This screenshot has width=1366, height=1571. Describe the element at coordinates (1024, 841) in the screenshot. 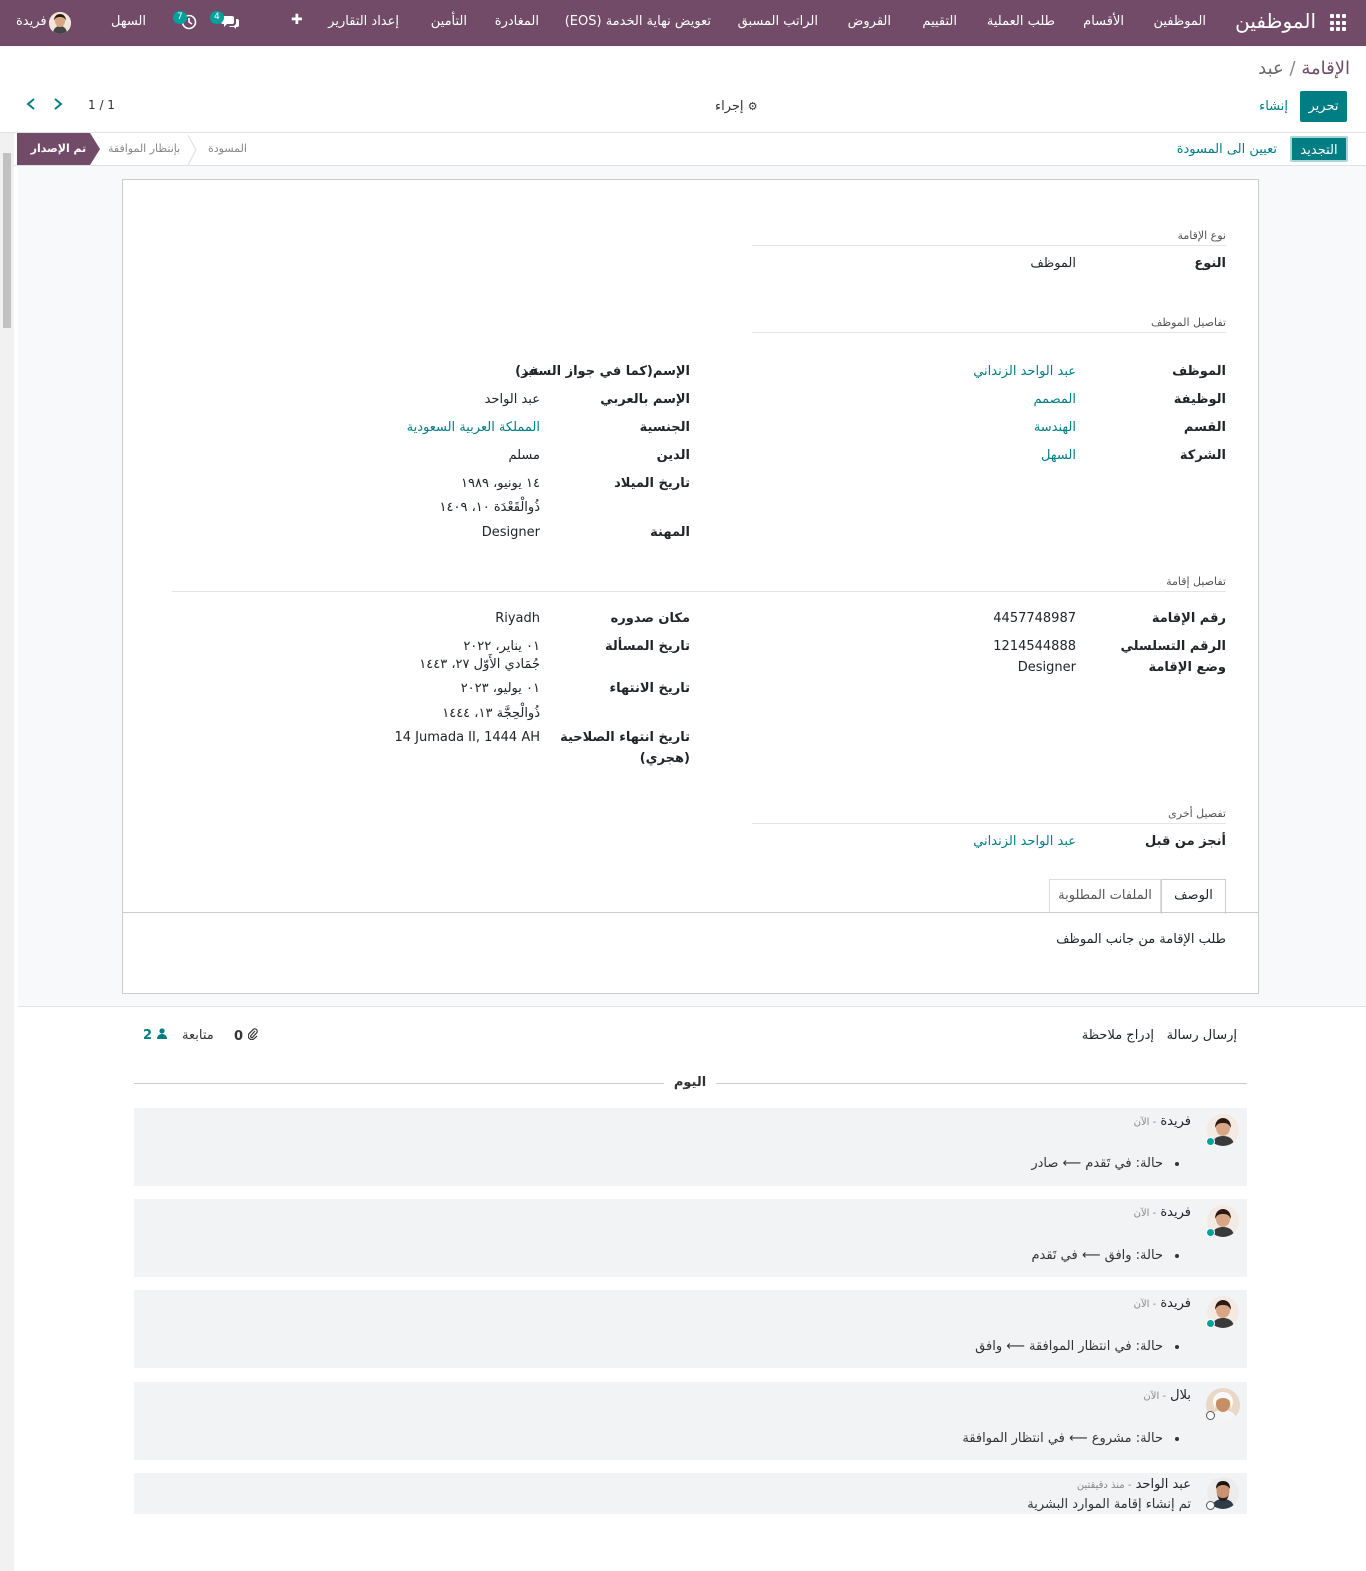

I see `done-by-value: عبد الواحد الزنداني` at that location.